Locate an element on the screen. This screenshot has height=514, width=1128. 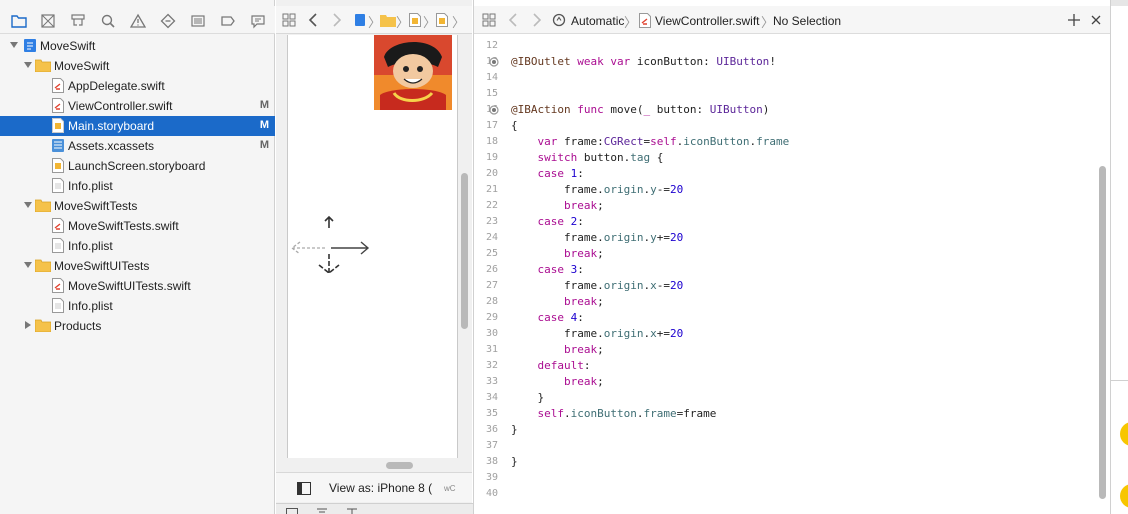
line-number: 36 is located at coordinates (491, 429).